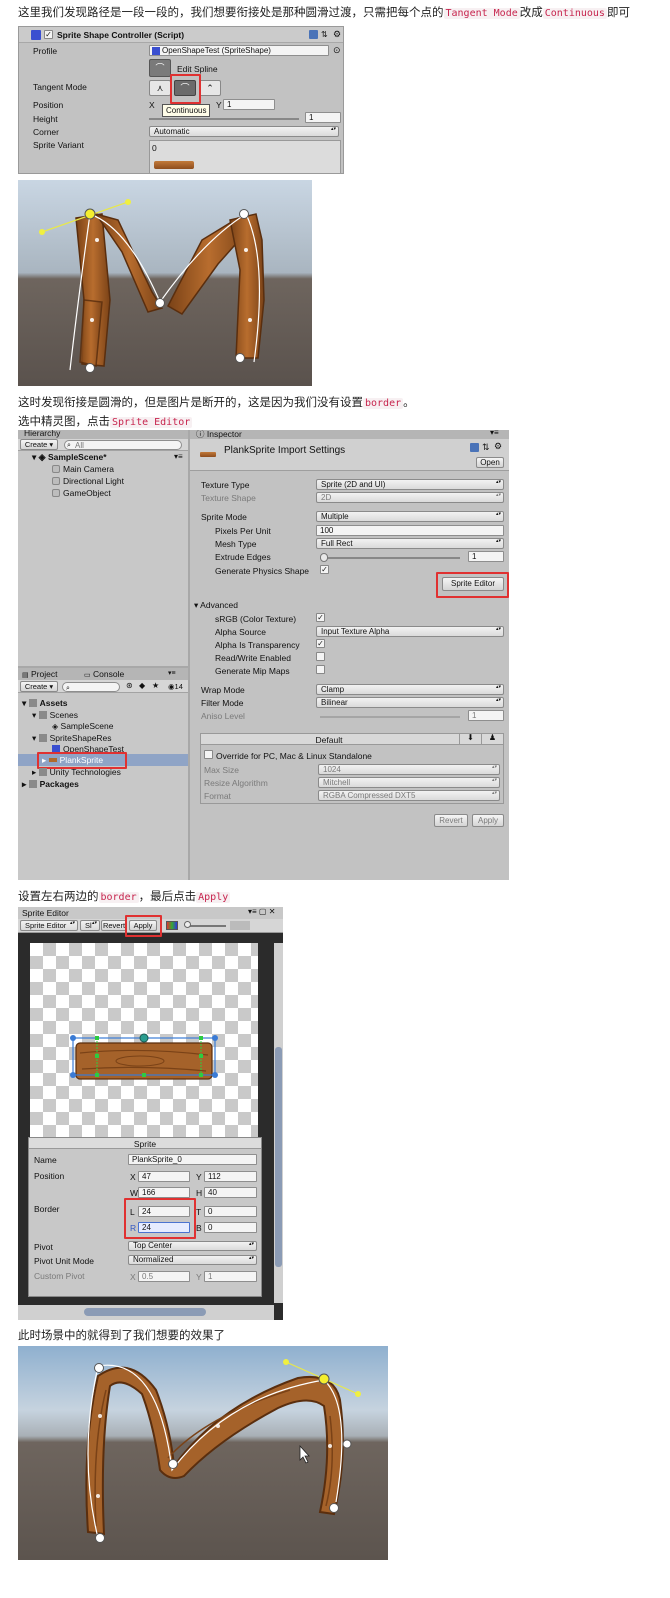  What do you see at coordinates (410, 689) in the screenshot?
I see `wrap-mode-dropdown: Clamp` at bounding box center [410, 689].